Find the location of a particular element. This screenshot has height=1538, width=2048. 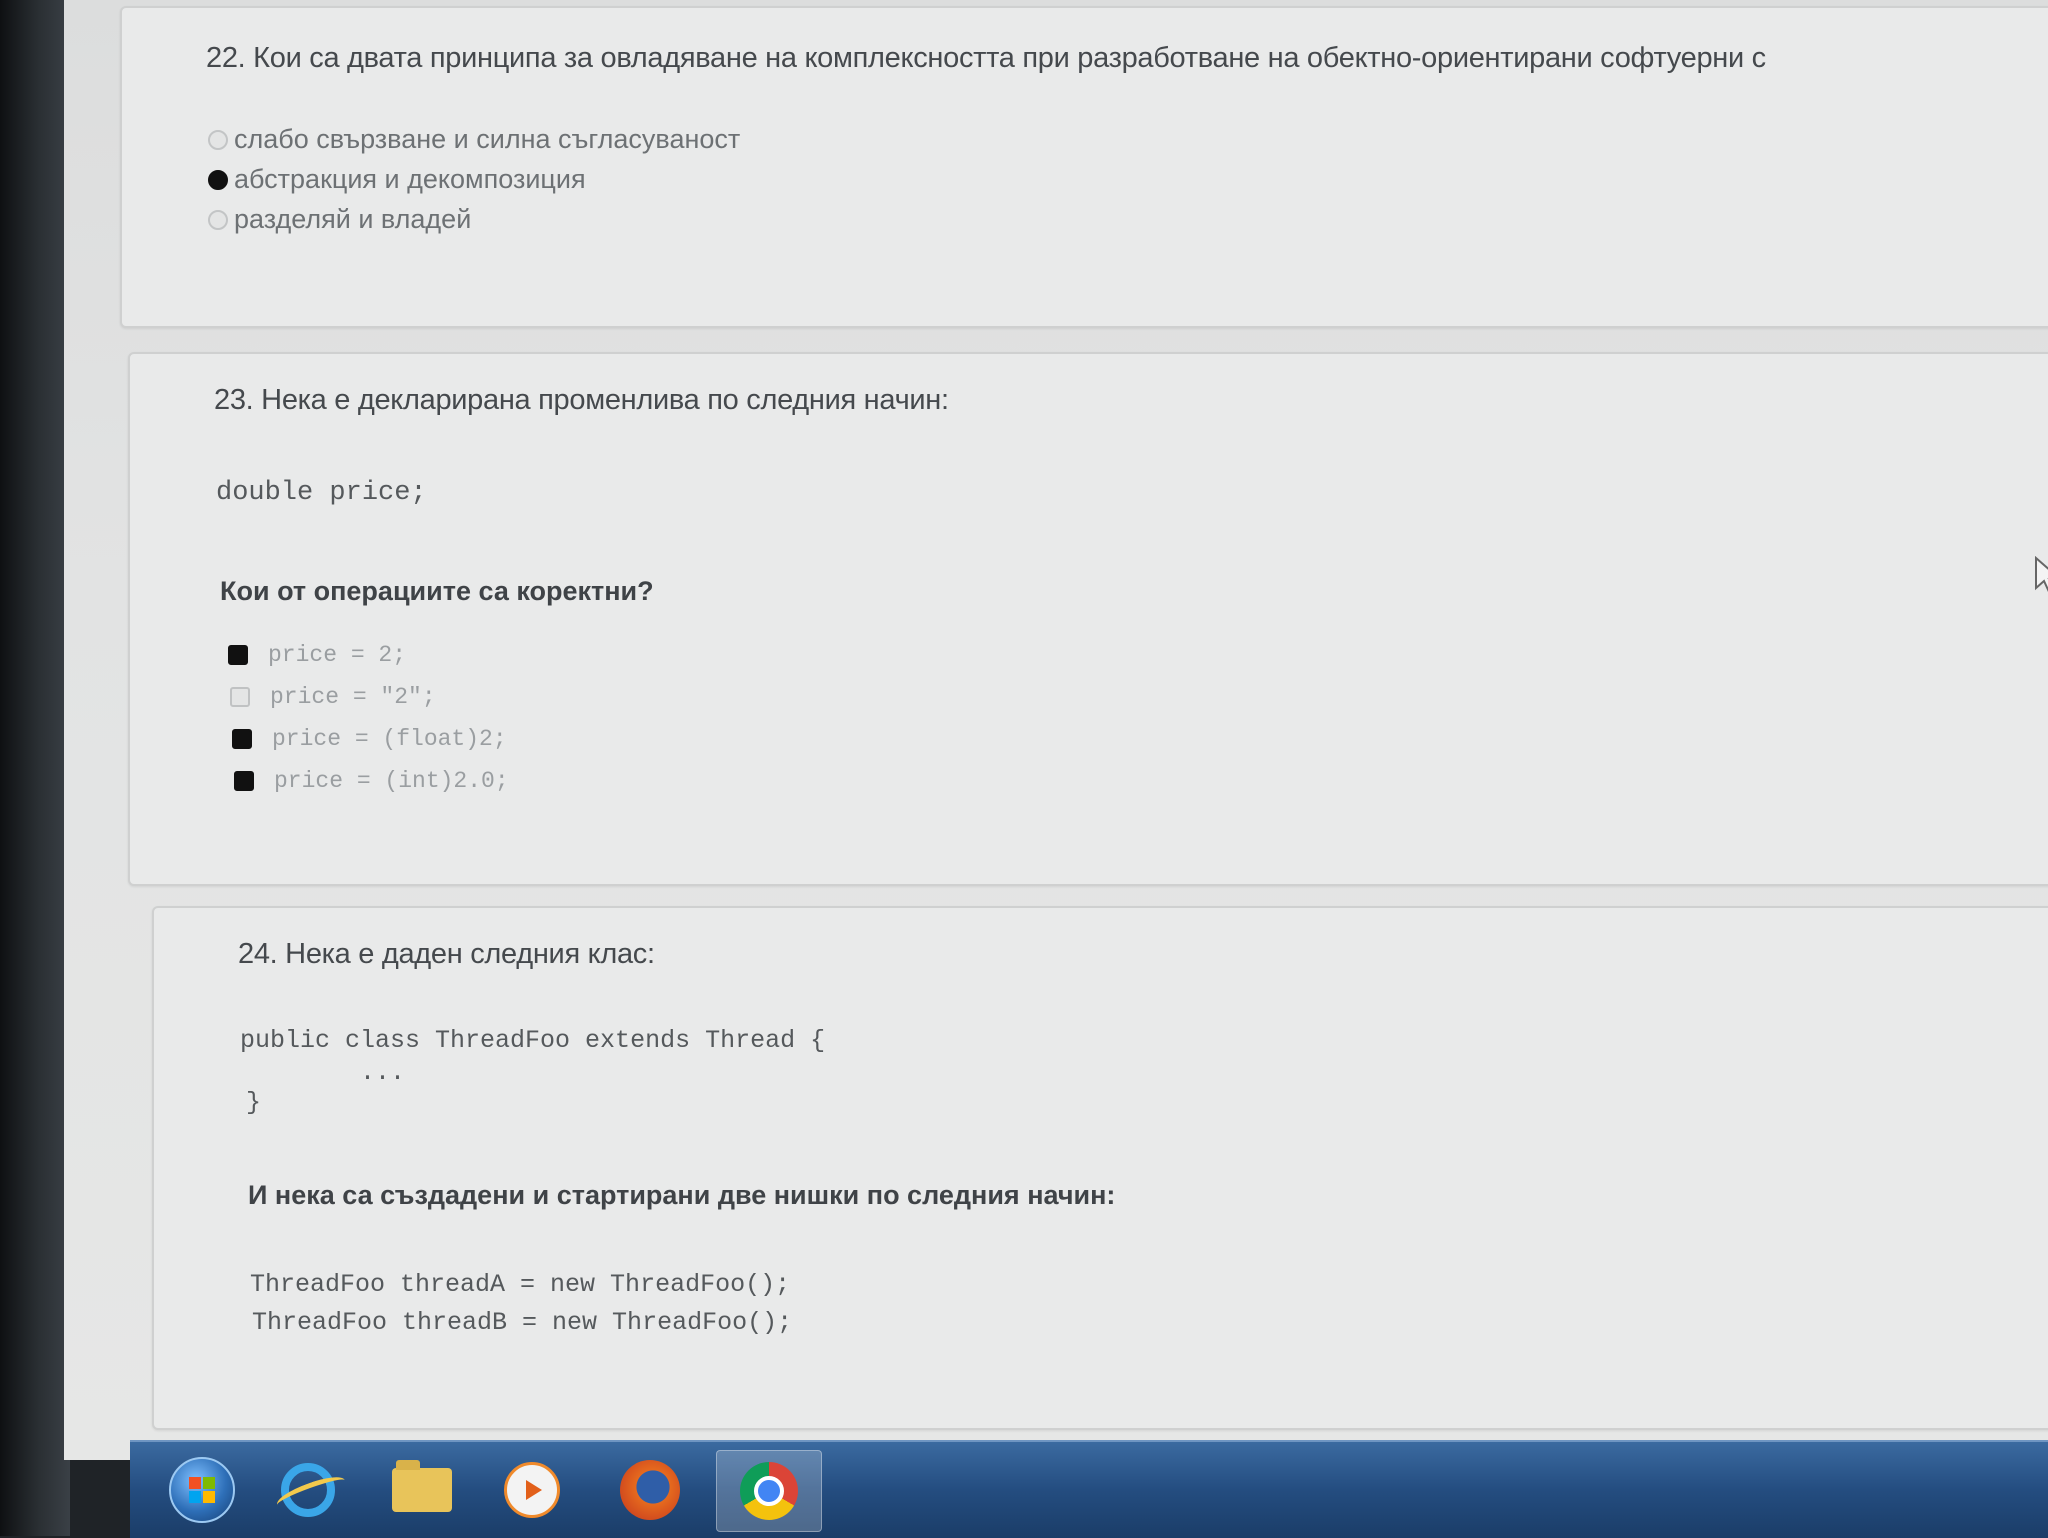

firefox-icon is located at coordinates (650, 1490).